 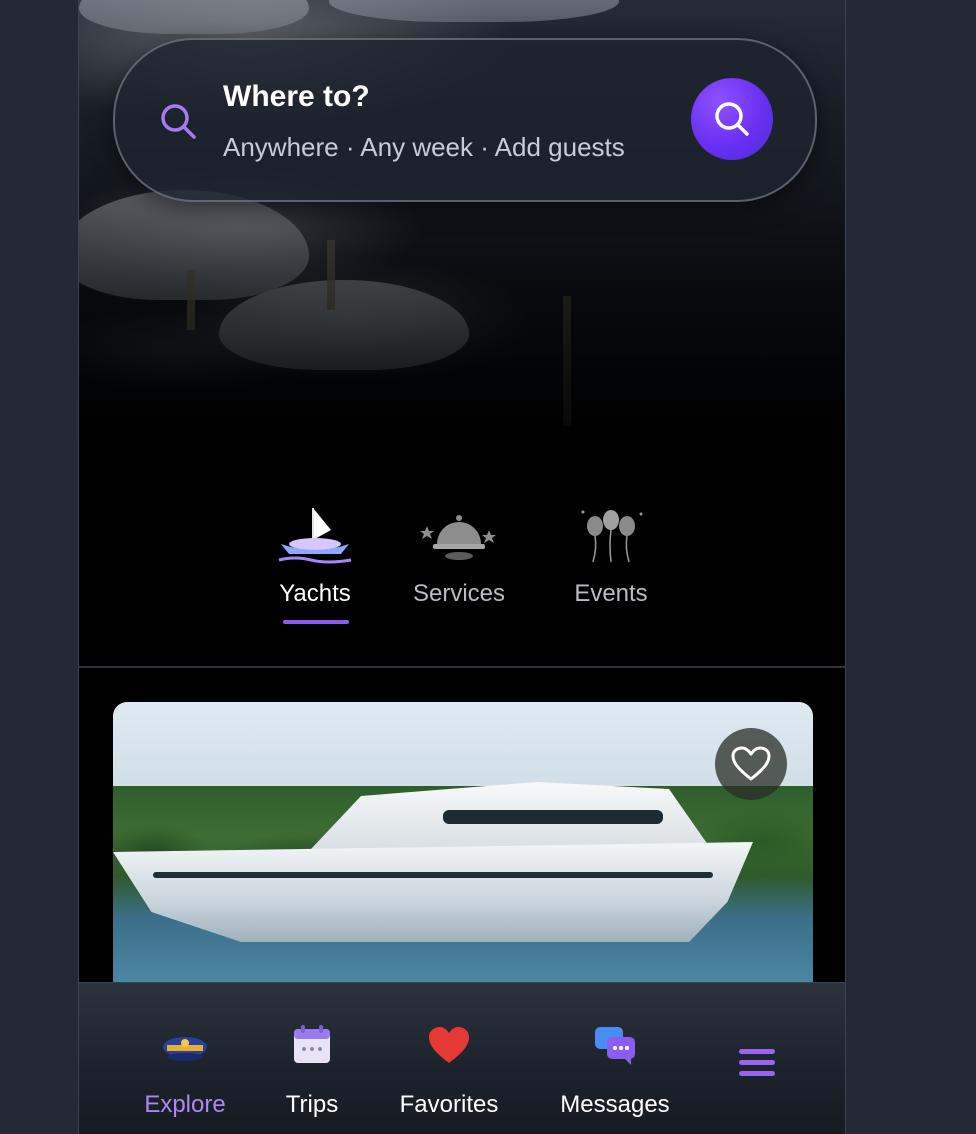 What do you see at coordinates (185, 1071) in the screenshot?
I see `tab-explore: Explore` at bounding box center [185, 1071].